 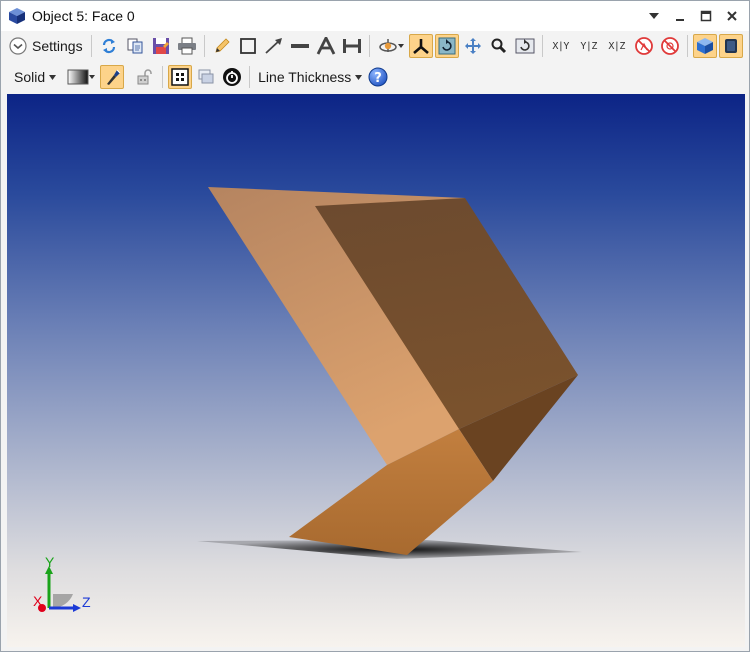 I want to click on refresh-button, so click(x=109, y=46).